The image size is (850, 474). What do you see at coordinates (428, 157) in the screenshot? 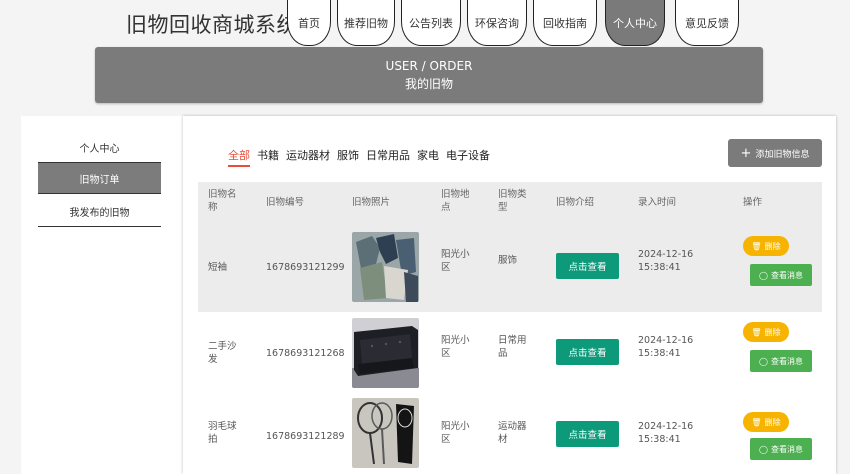
I see `category-appliances: 家电` at bounding box center [428, 157].